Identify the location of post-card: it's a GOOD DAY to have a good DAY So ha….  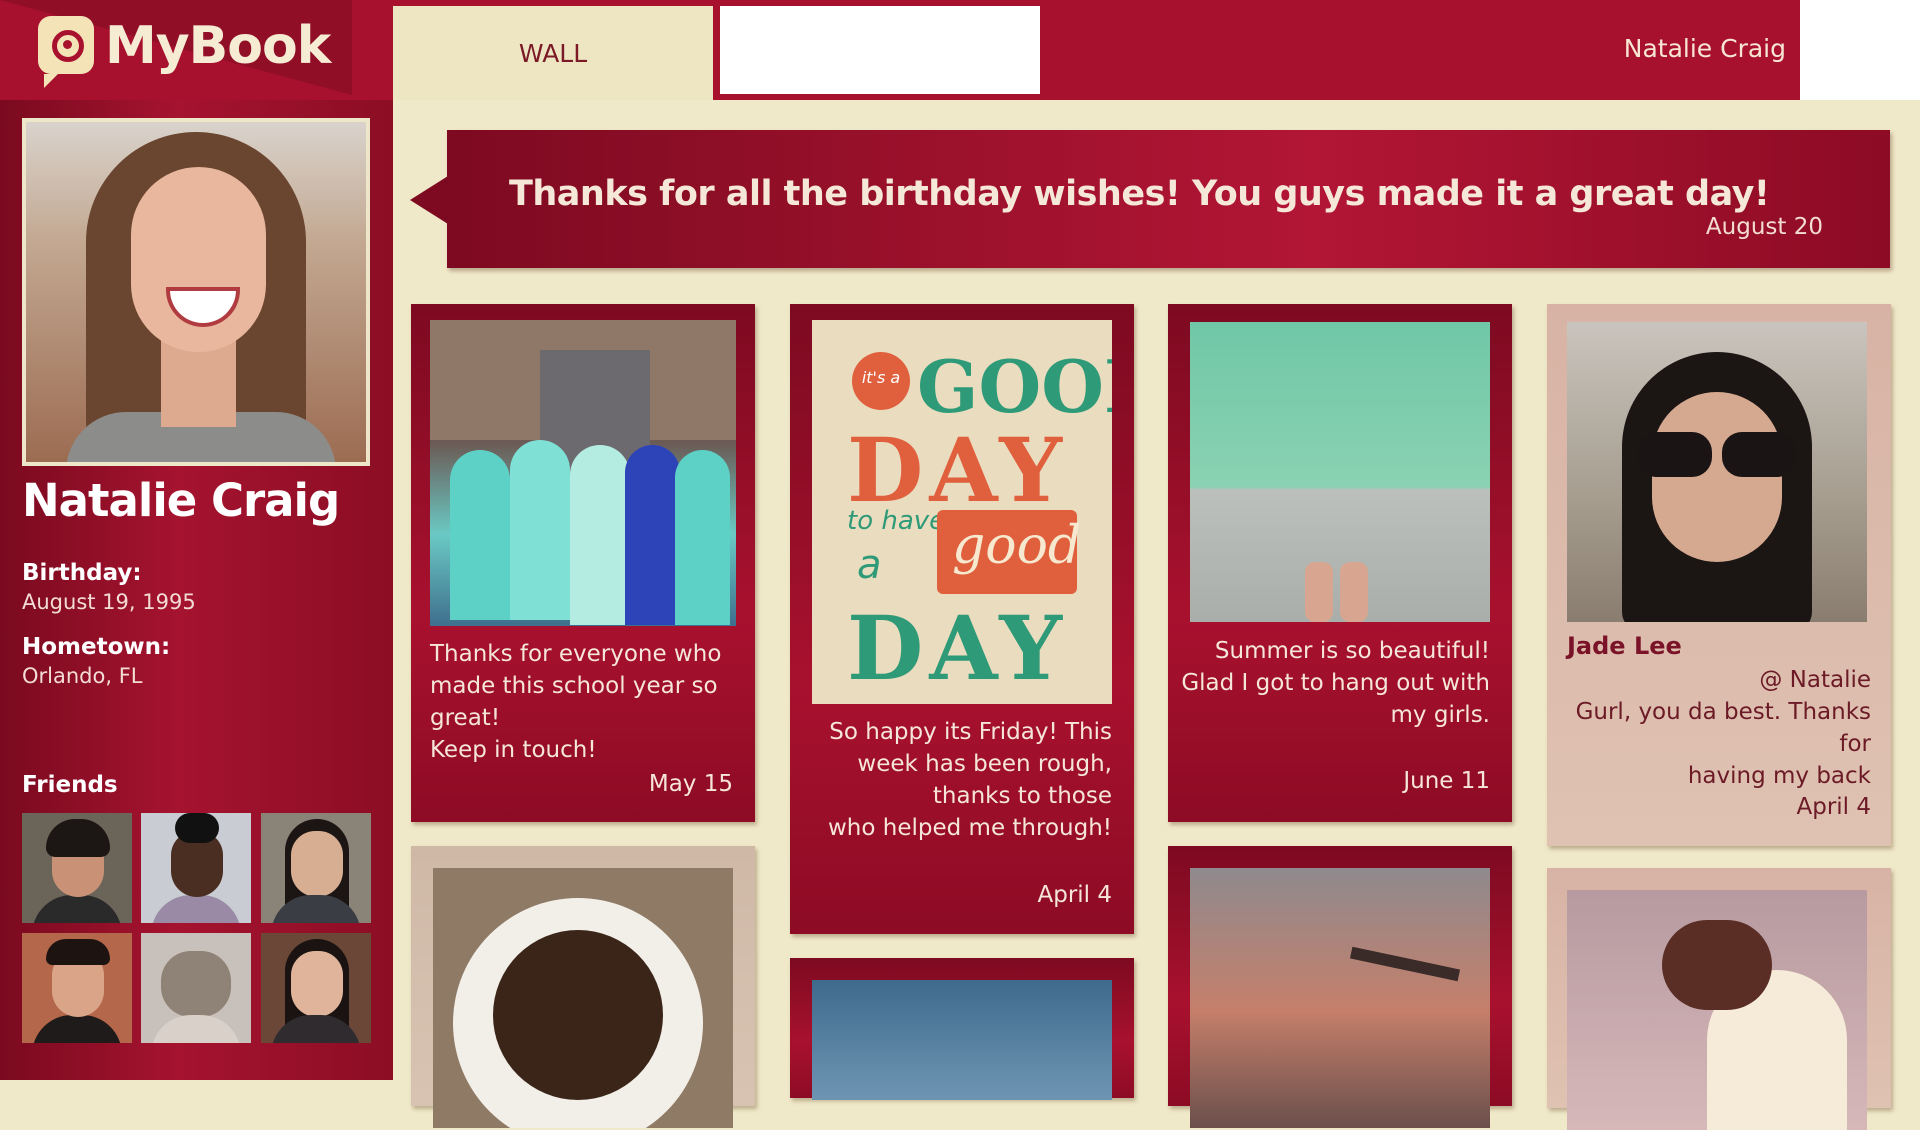
(962, 619).